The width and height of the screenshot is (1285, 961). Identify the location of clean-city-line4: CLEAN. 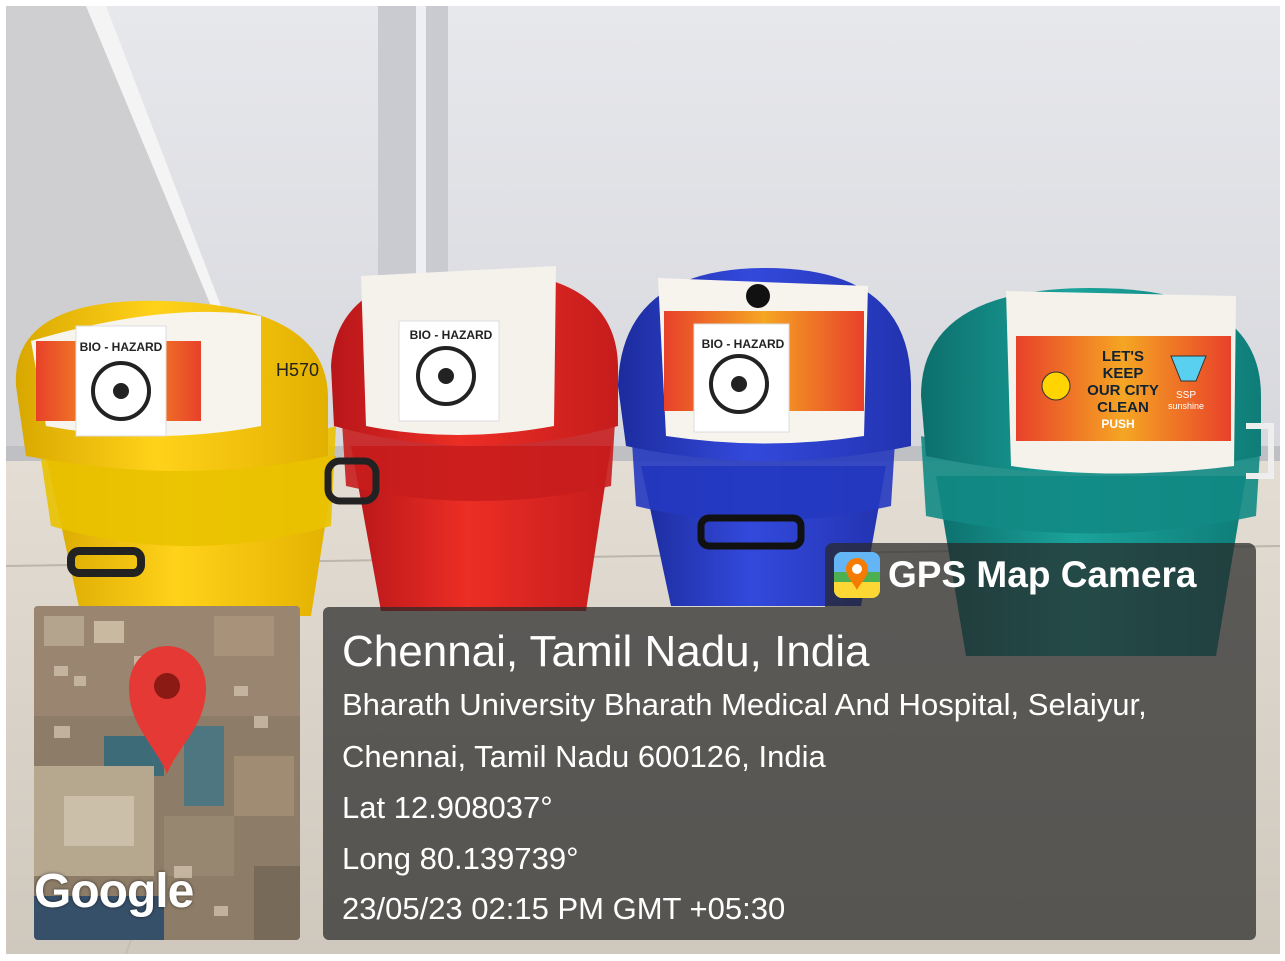
(1123, 407).